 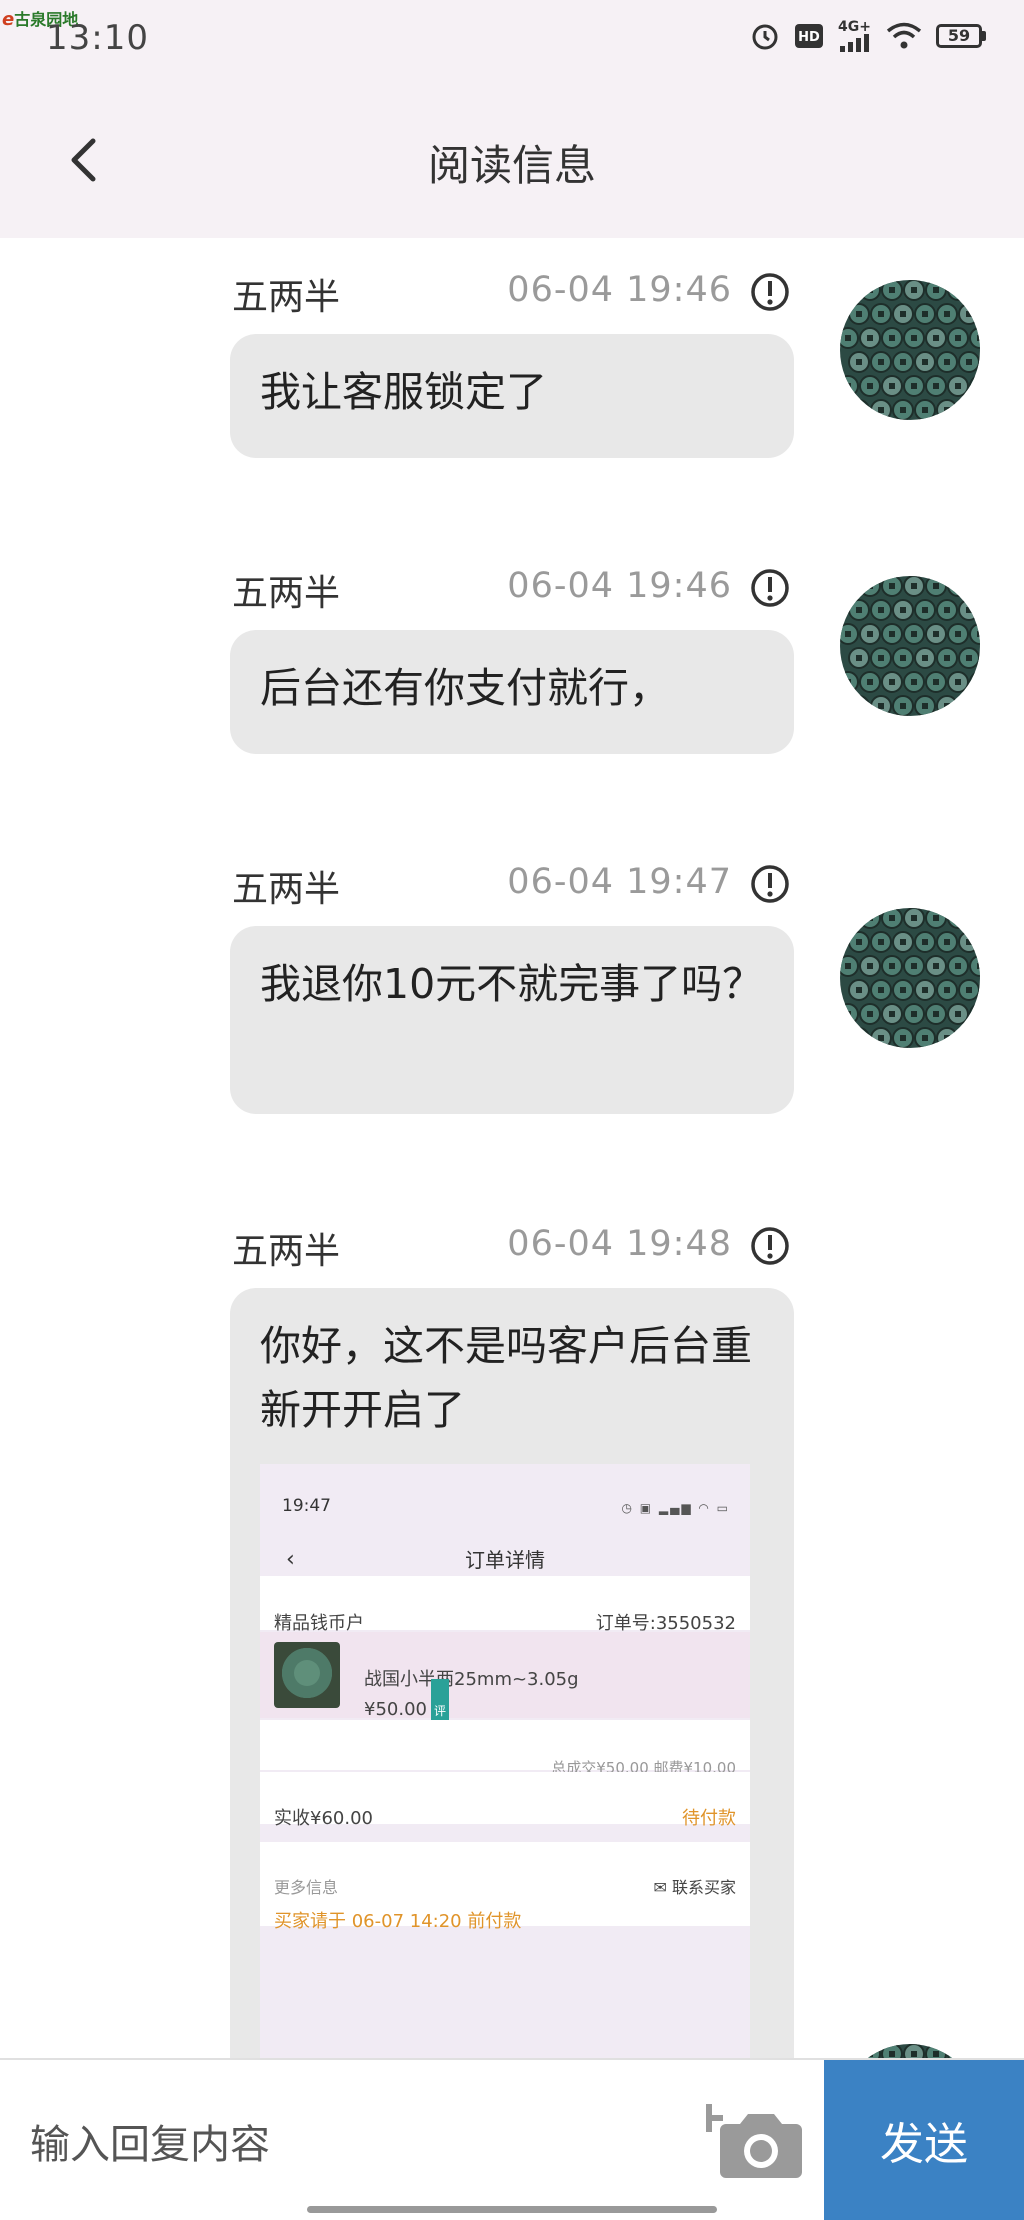 I want to click on message-text: 你好，这不是吗客户后台重新开开启了, so click(x=506, y=1378).